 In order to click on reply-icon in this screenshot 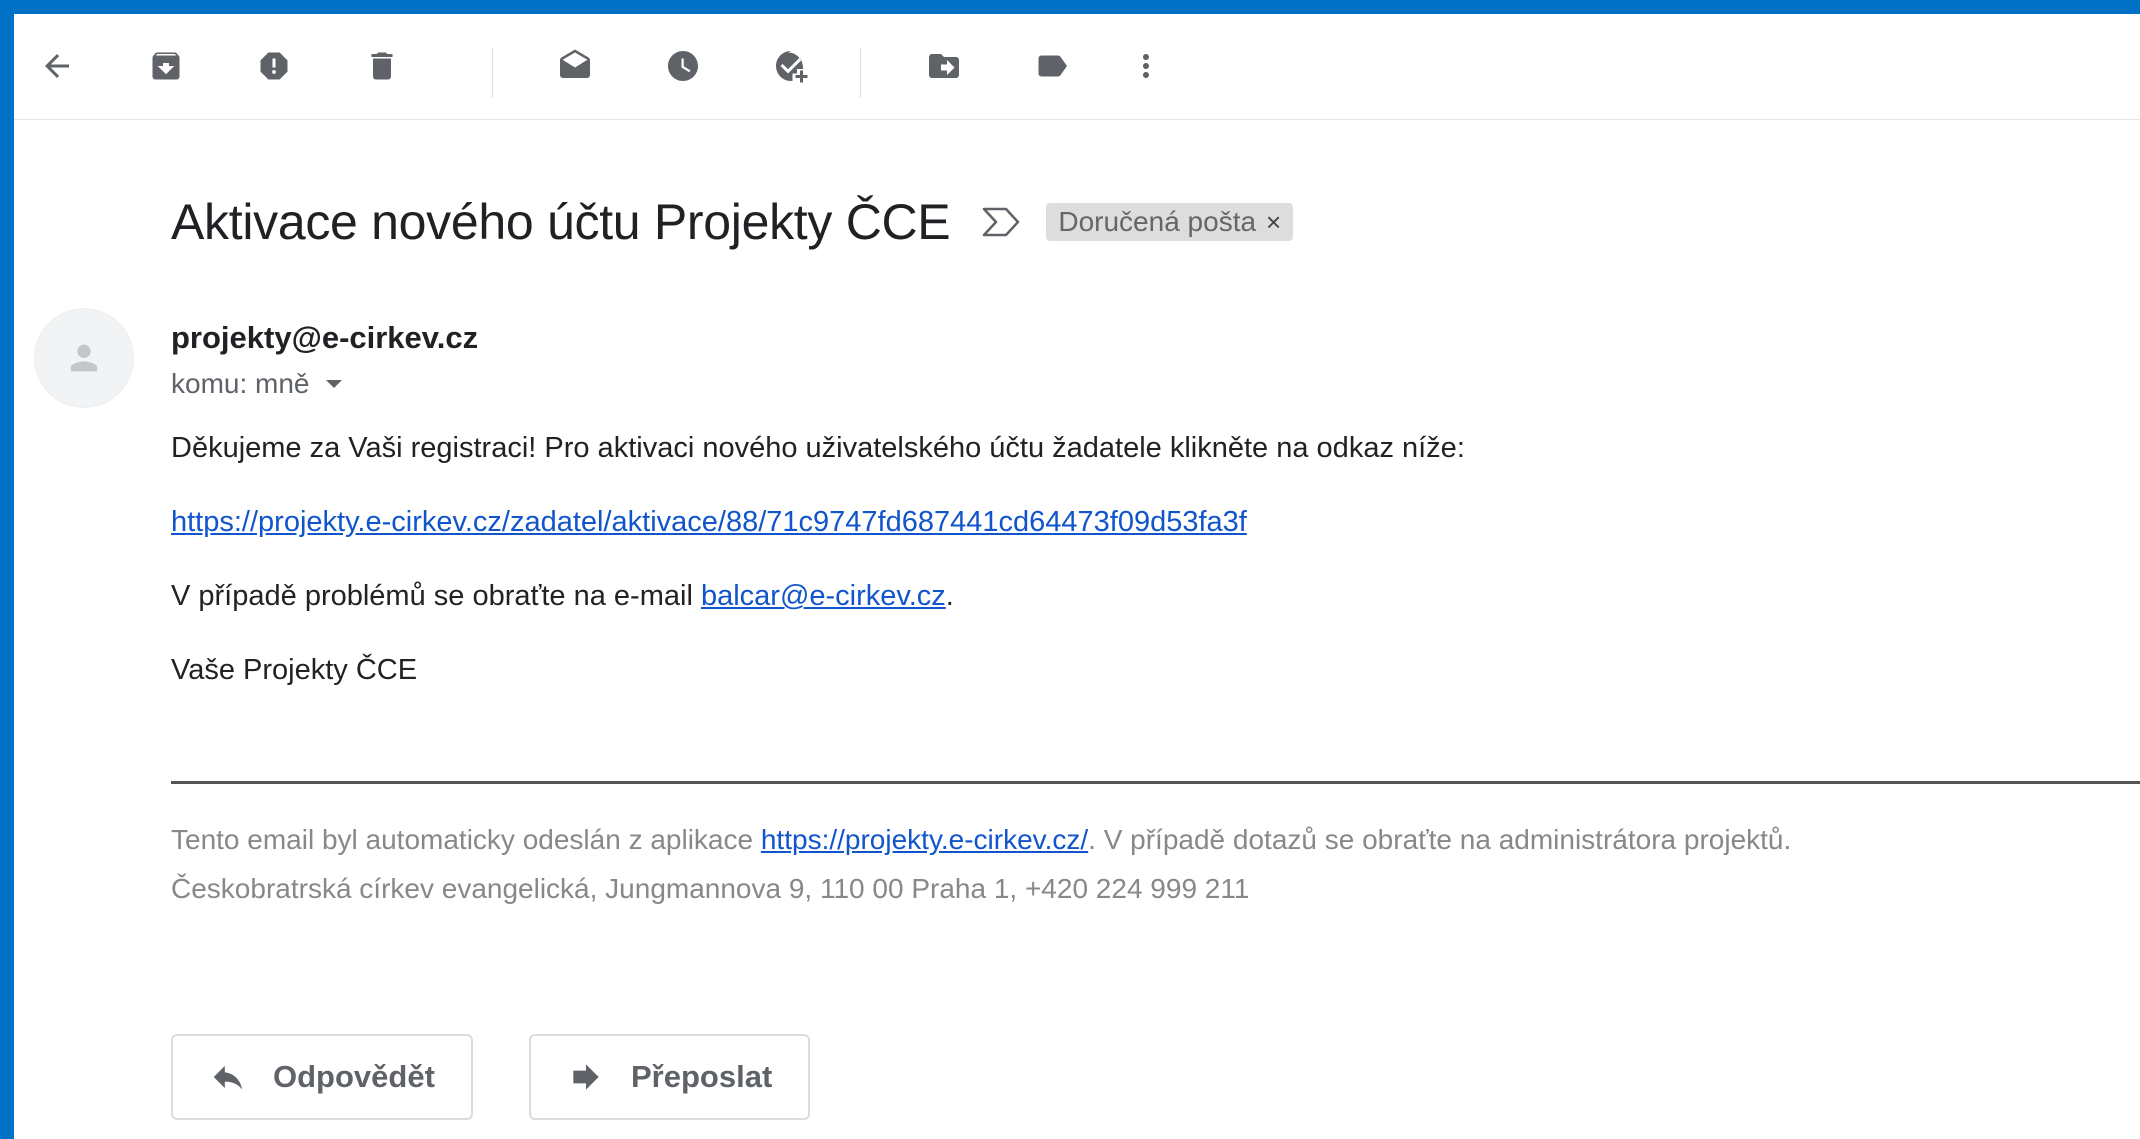, I will do `click(228, 1077)`.